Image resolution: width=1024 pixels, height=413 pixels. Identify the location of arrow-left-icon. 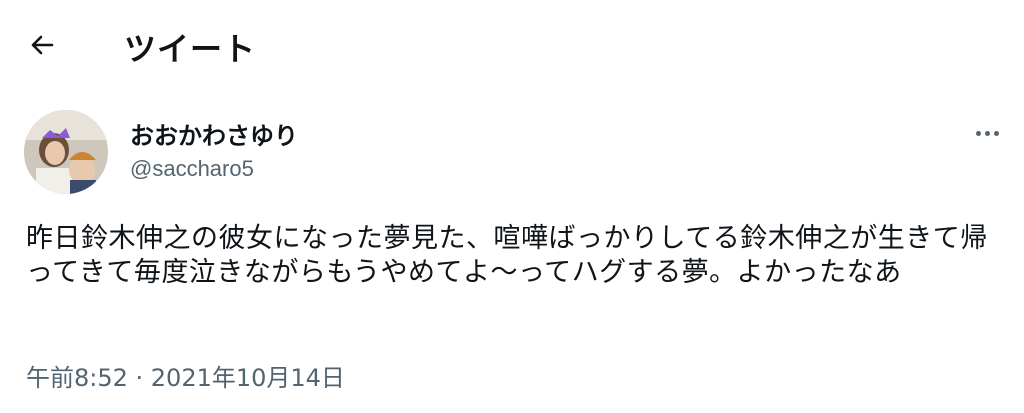
(42, 45).